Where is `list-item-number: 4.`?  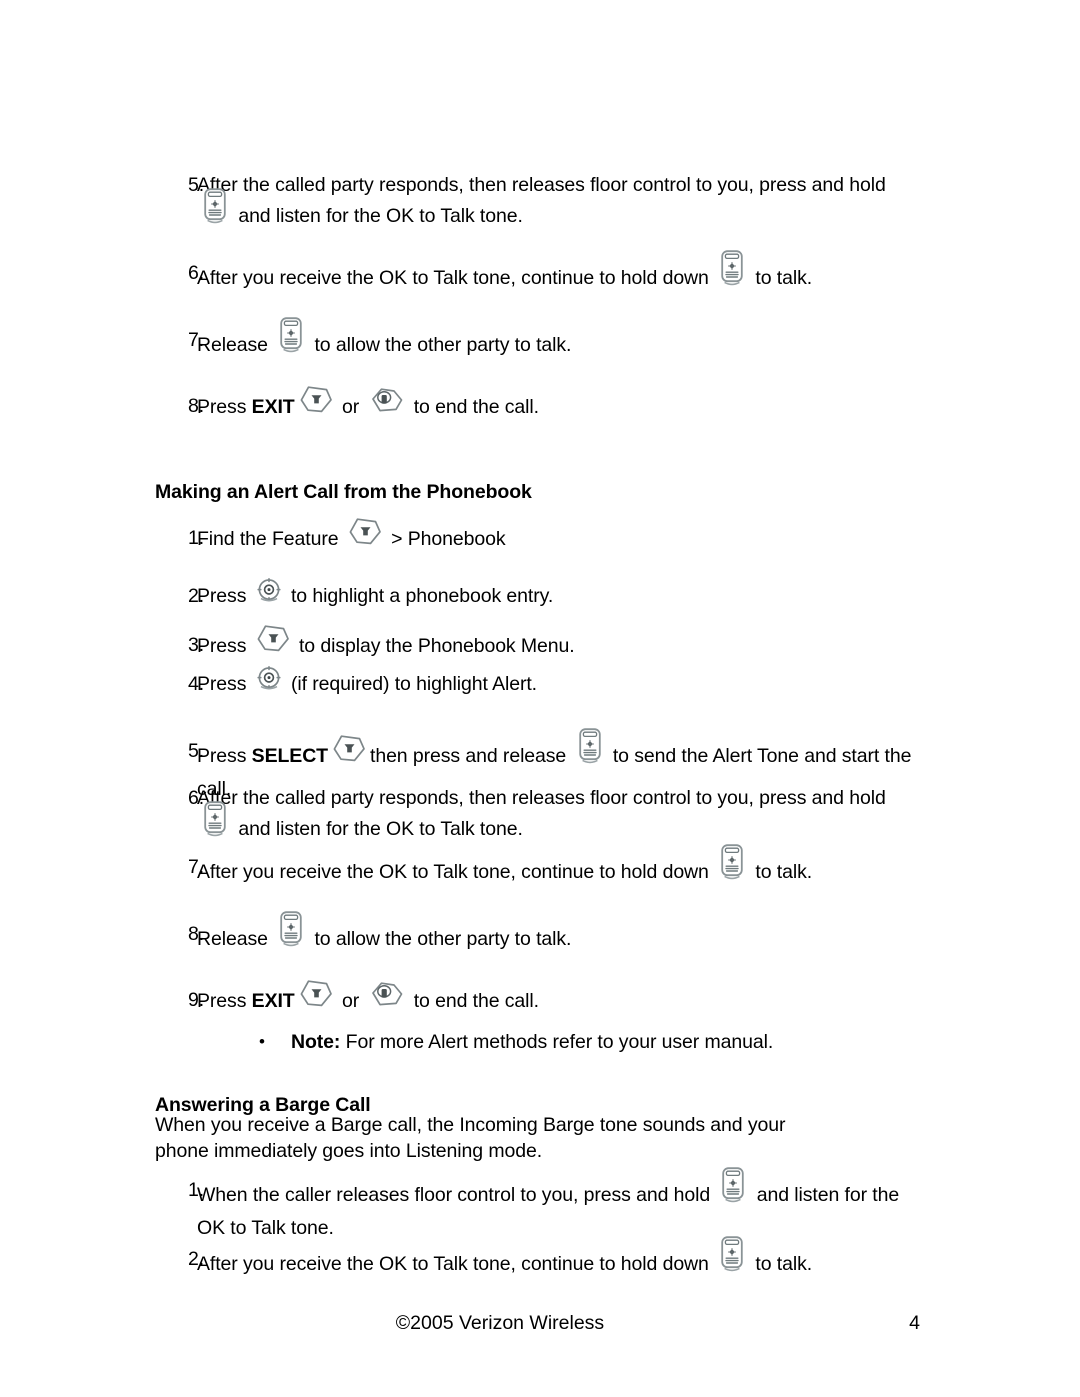
list-item-number: 4. is located at coordinates (196, 684).